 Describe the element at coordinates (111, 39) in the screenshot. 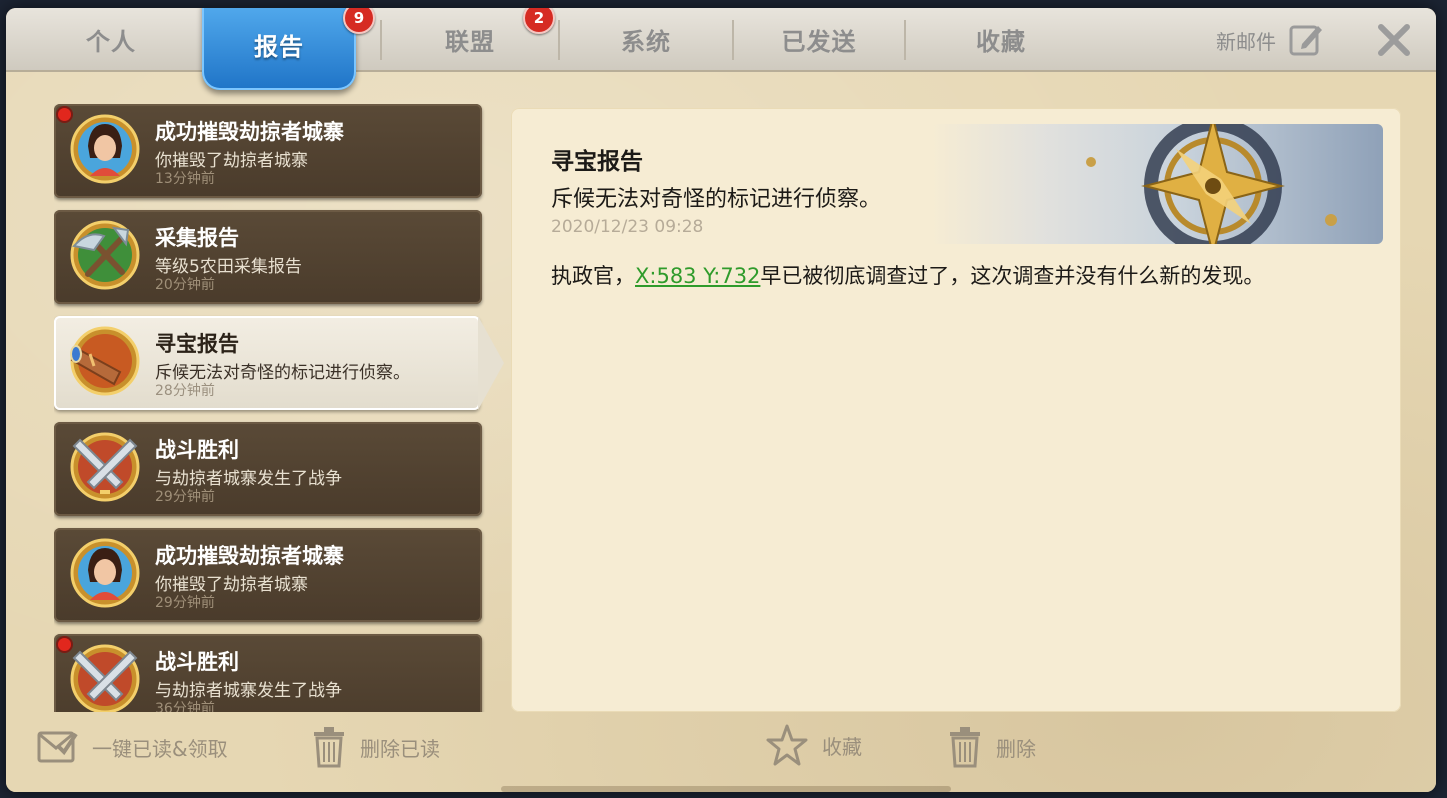

I see `tab-personal: 个人` at that location.